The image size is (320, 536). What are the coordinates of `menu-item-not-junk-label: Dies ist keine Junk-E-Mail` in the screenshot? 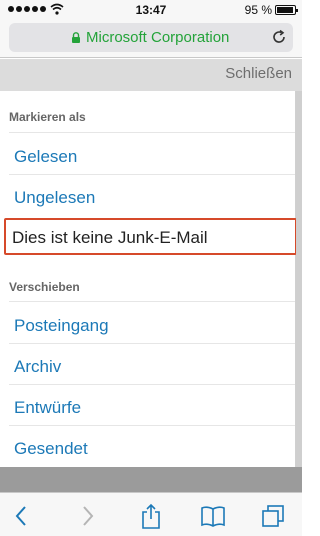 It's located at (110, 237).